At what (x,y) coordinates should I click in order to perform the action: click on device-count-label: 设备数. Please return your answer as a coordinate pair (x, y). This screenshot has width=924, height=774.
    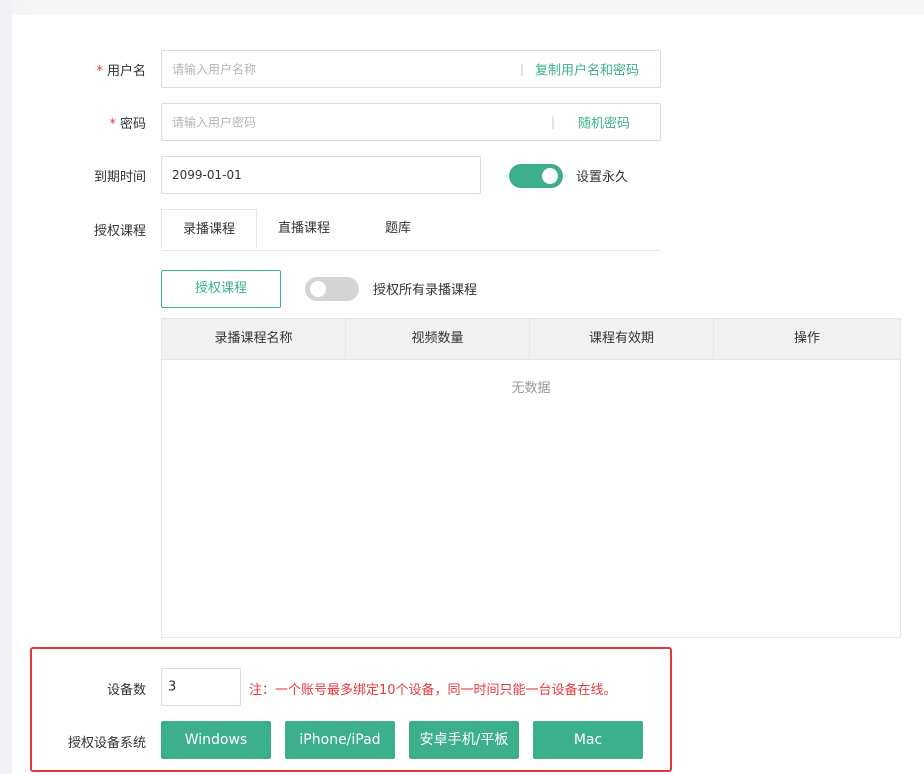
    Looking at the image, I should click on (126, 690).